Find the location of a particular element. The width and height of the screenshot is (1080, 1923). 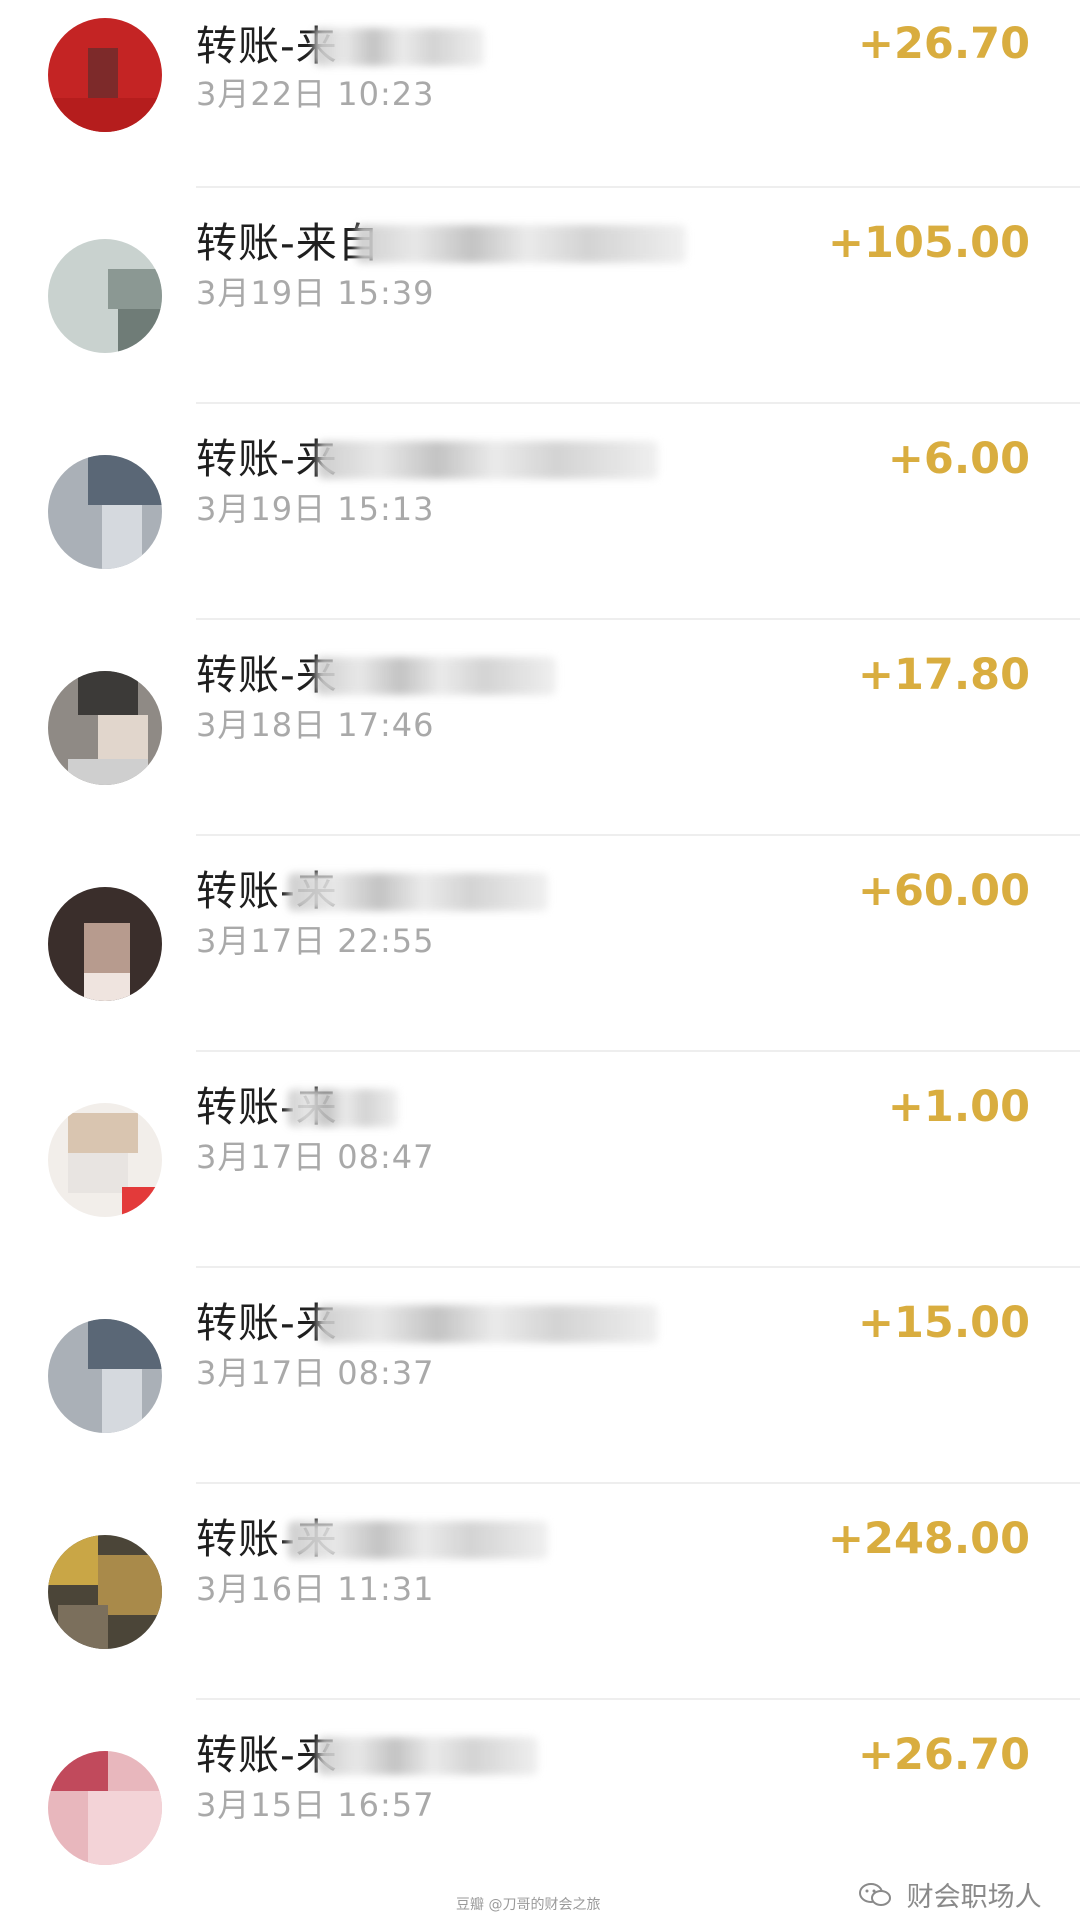

transaction-date: 3月22日 10:23 is located at coordinates (315, 94).